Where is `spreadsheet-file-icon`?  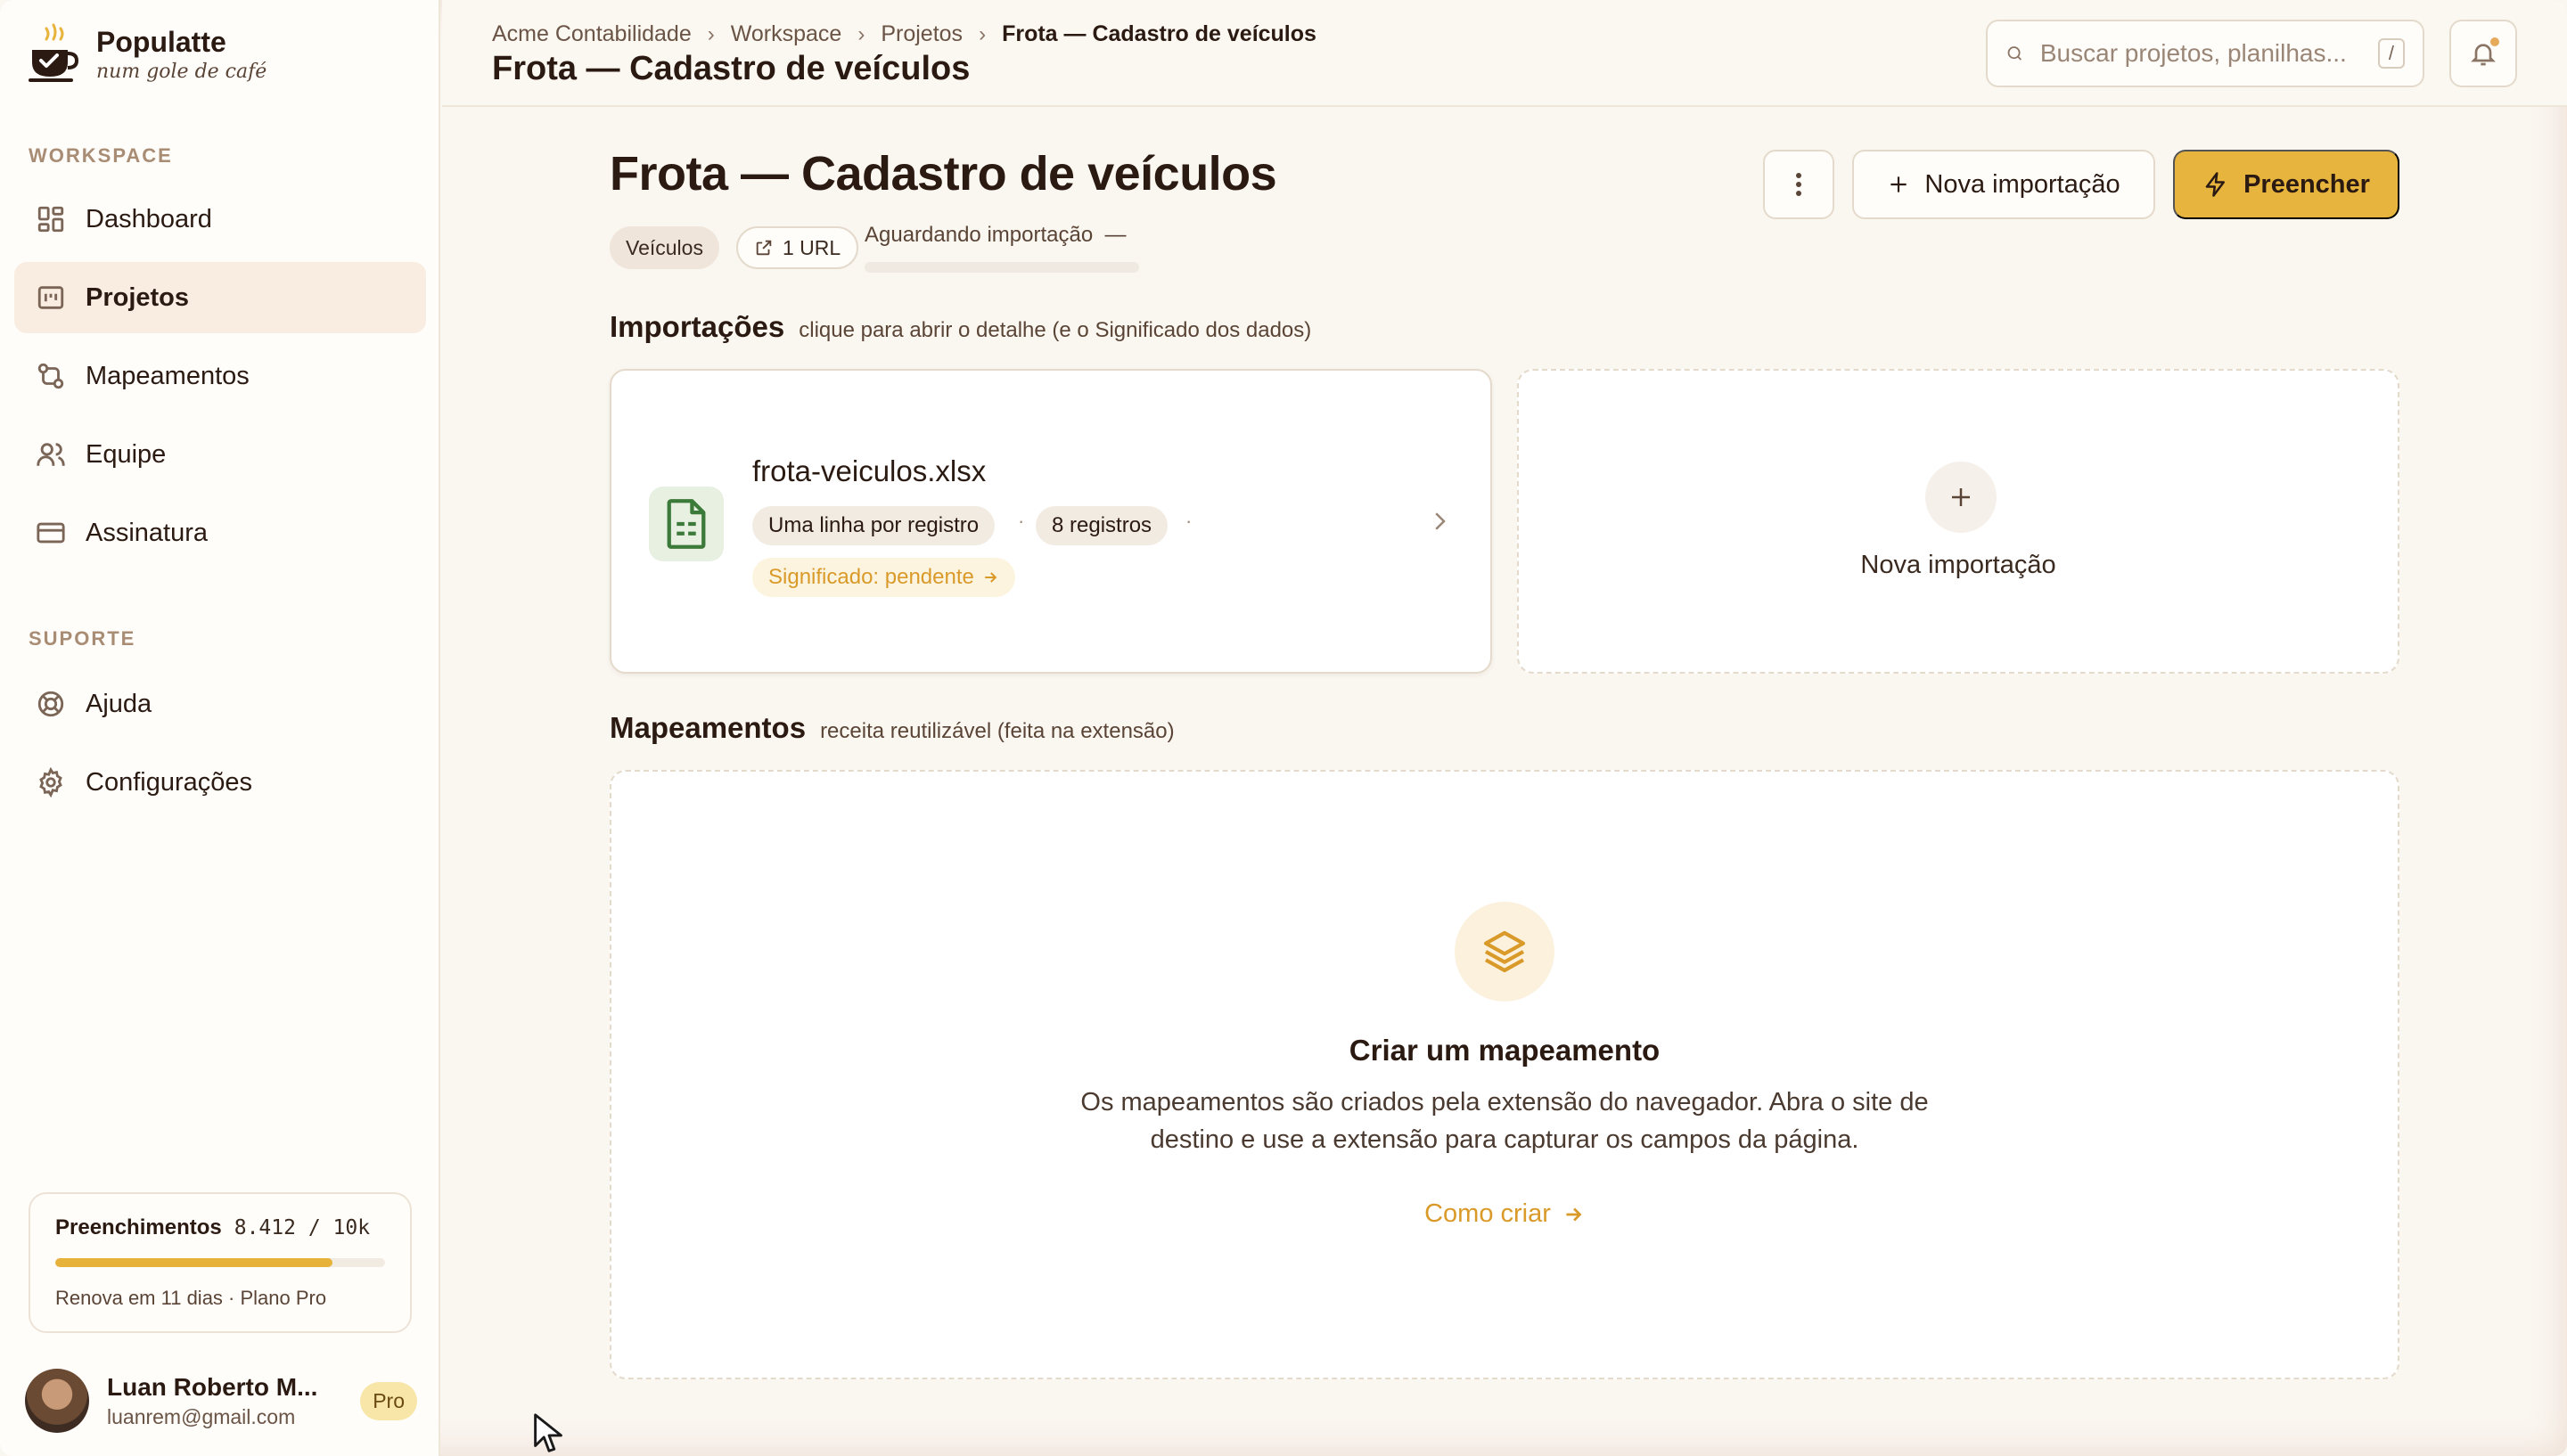
spreadsheet-file-icon is located at coordinates (686, 524).